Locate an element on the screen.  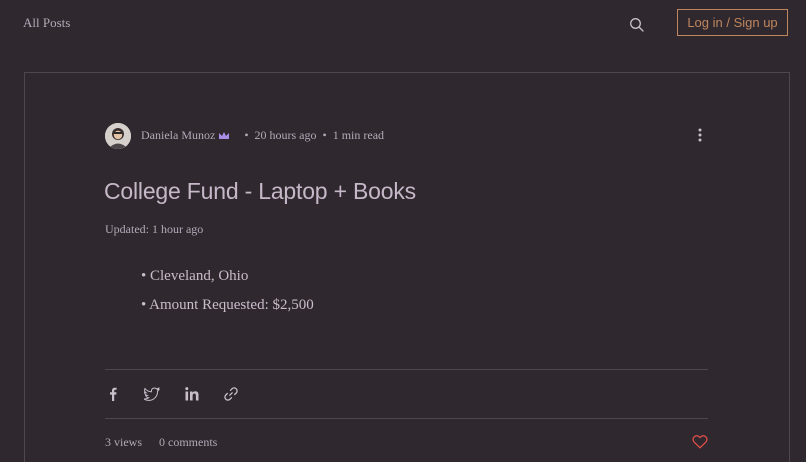
updated-timestamp: Updated: 1 hour ago is located at coordinates (154, 229).